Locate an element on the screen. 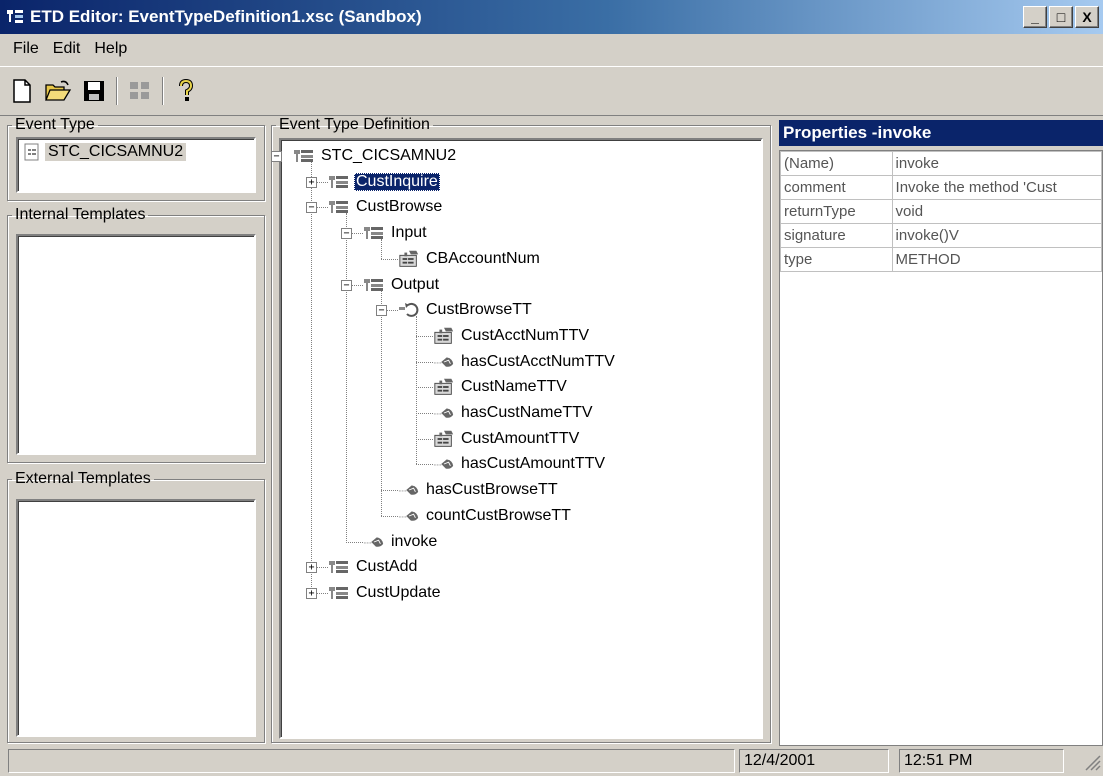 Image resolution: width=1103 pixels, height=776 pixels. tree-node: hasCustAcctNumTTV is located at coordinates (525, 362).